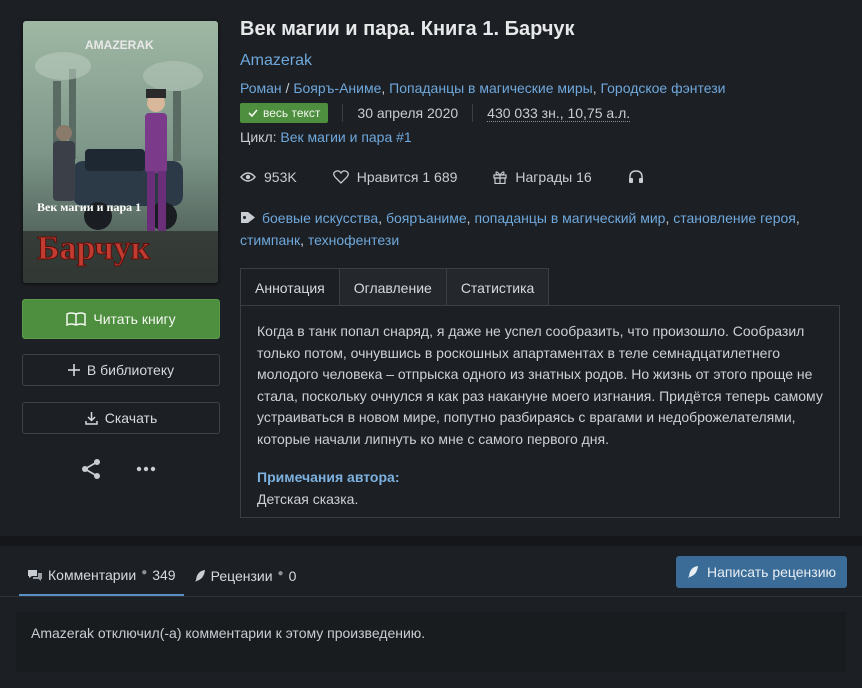  I want to click on tab-annotation: Аннотация, so click(290, 287).